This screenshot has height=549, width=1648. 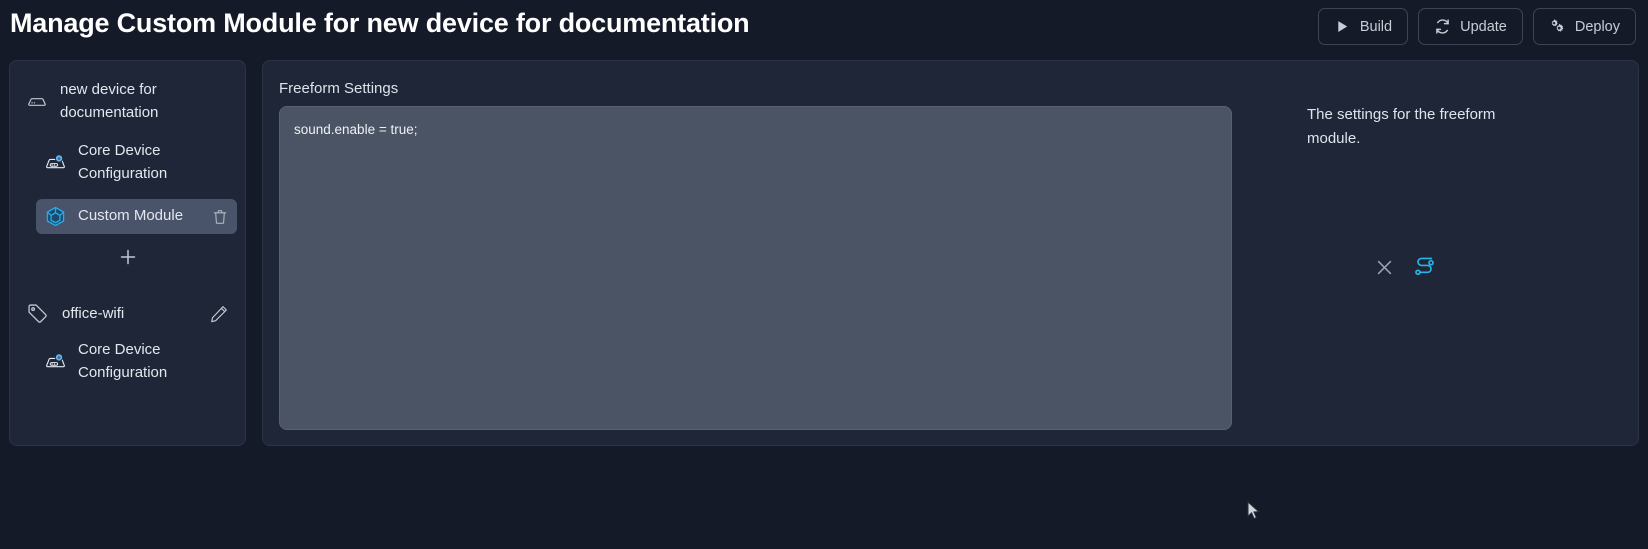 What do you see at coordinates (109, 101) in the screenshot?
I see `sidebar-device-label: new device for documentation` at bounding box center [109, 101].